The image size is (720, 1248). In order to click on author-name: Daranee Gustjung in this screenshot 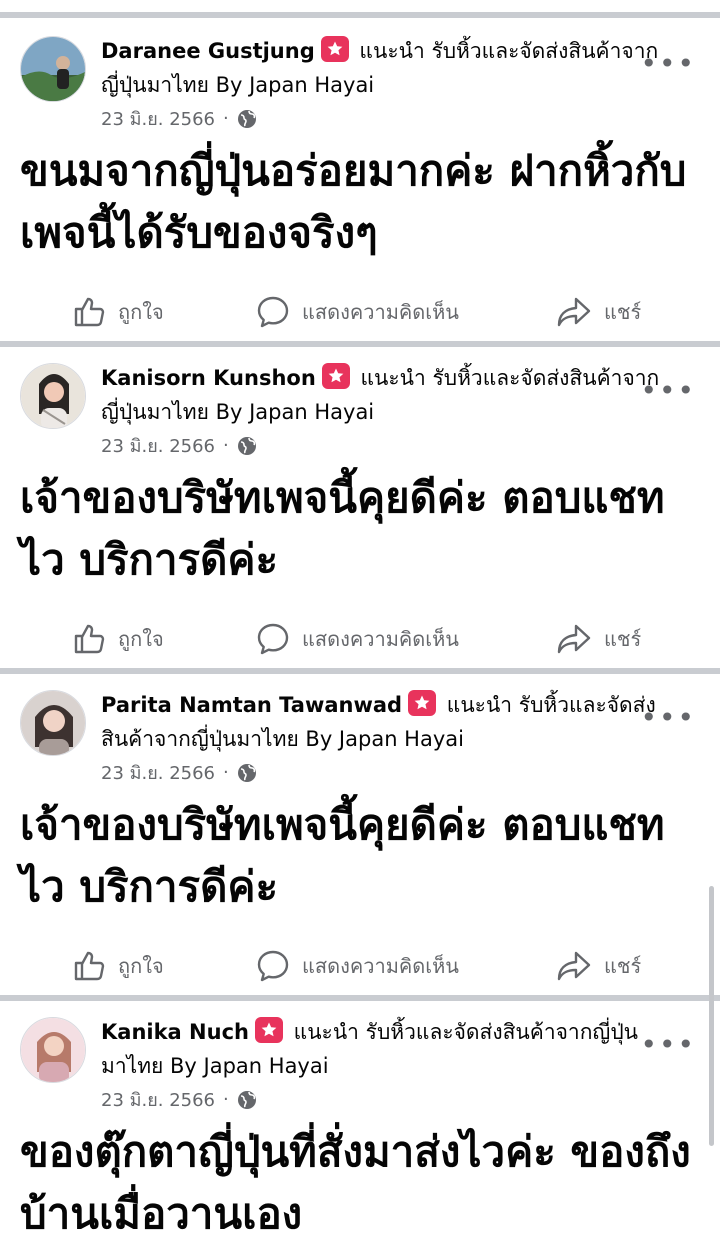, I will do `click(208, 51)`.